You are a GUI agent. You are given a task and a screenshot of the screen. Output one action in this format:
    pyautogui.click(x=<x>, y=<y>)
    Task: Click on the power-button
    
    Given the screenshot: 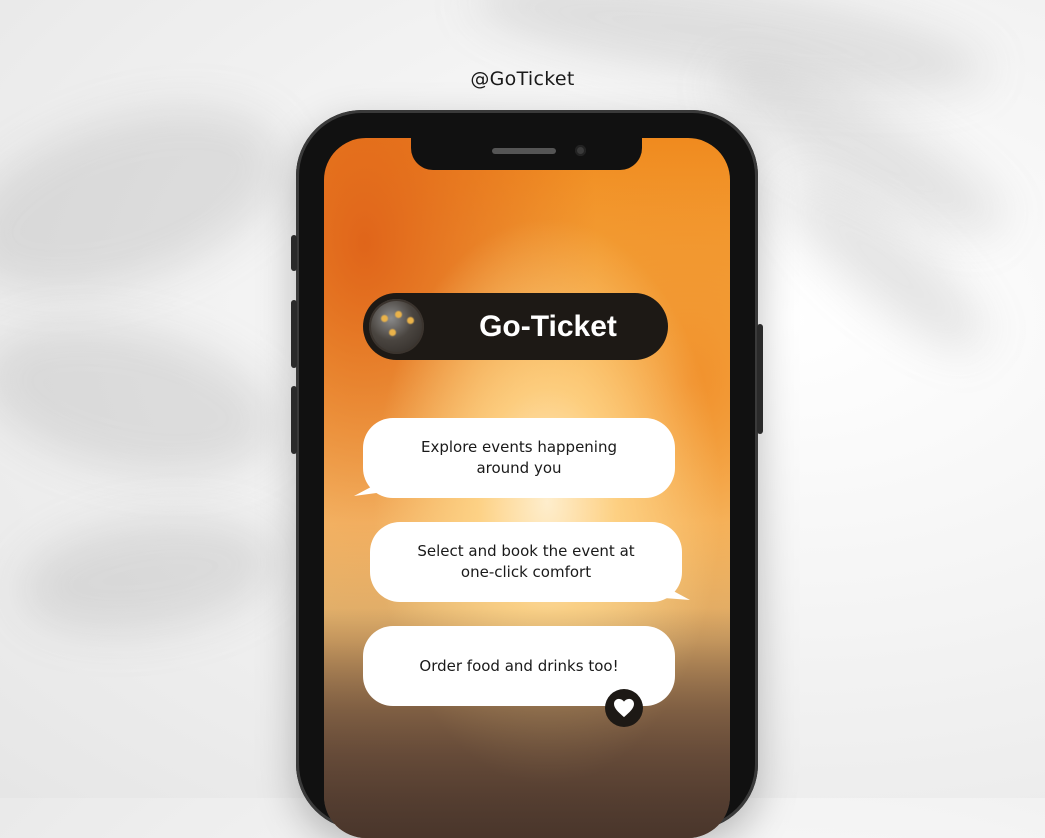 What is the action you would take?
    pyautogui.click(x=760, y=379)
    